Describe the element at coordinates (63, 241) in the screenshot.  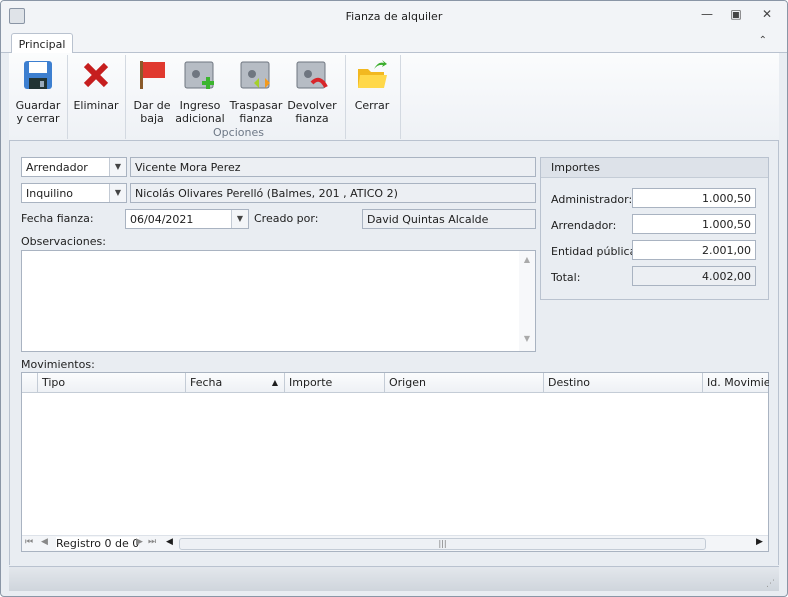
I see `observaciones-label: Observaciones:` at that location.